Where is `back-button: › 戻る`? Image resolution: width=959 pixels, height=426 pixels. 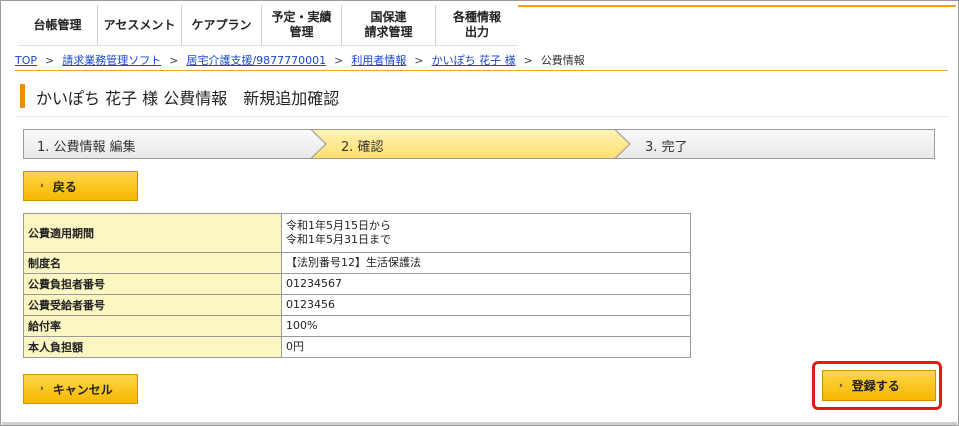 back-button: › 戻る is located at coordinates (80, 186).